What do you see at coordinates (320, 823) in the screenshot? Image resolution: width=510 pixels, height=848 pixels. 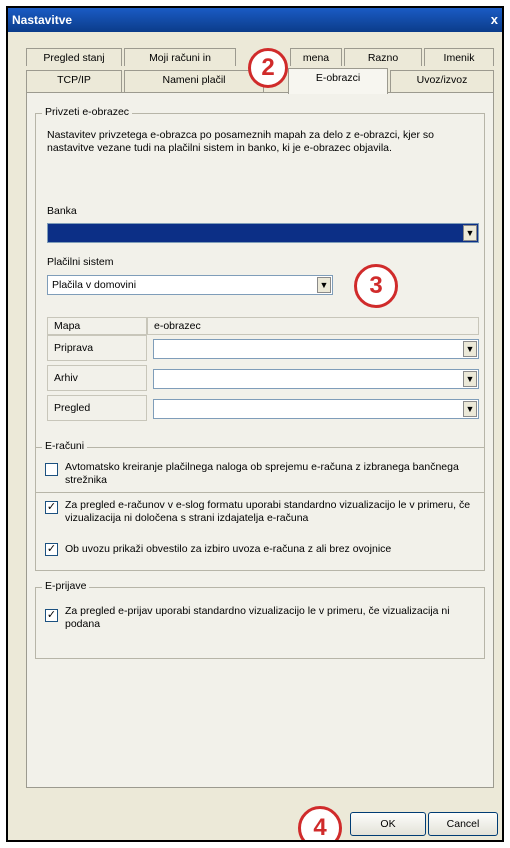 I see `callout-marker-4: 4` at bounding box center [320, 823].